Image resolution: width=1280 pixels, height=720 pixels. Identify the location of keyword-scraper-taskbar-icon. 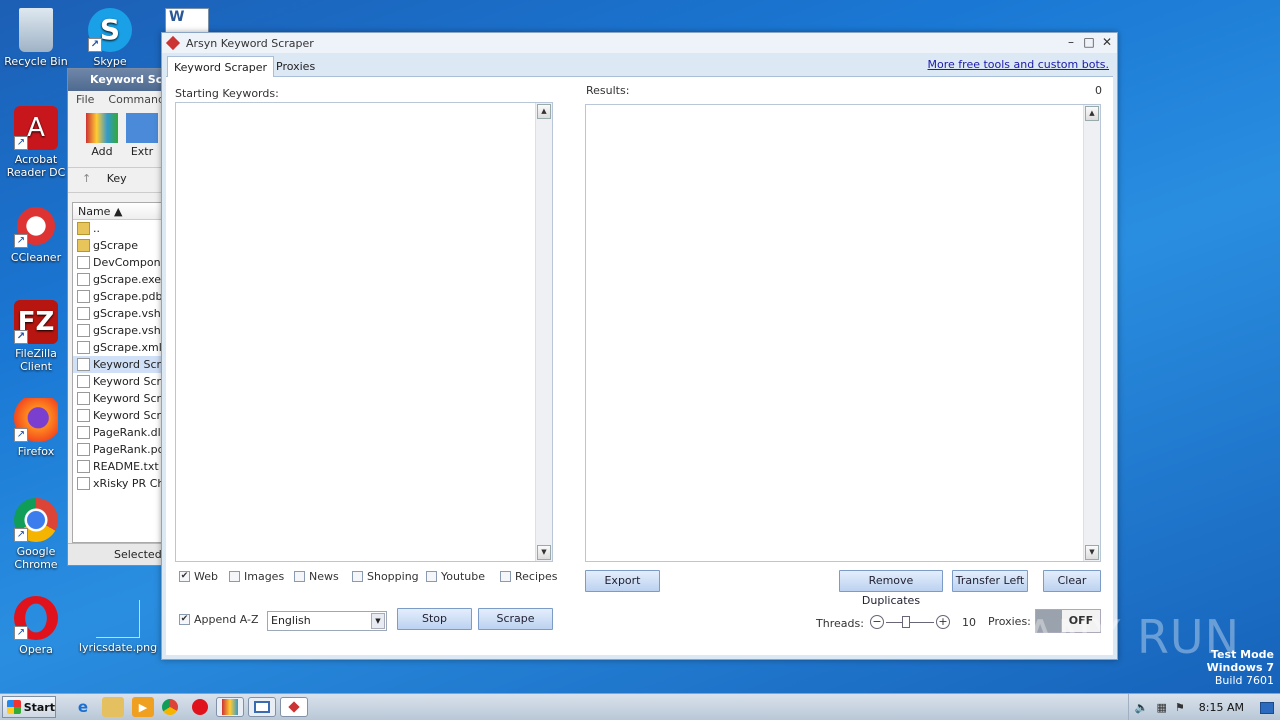
(294, 707).